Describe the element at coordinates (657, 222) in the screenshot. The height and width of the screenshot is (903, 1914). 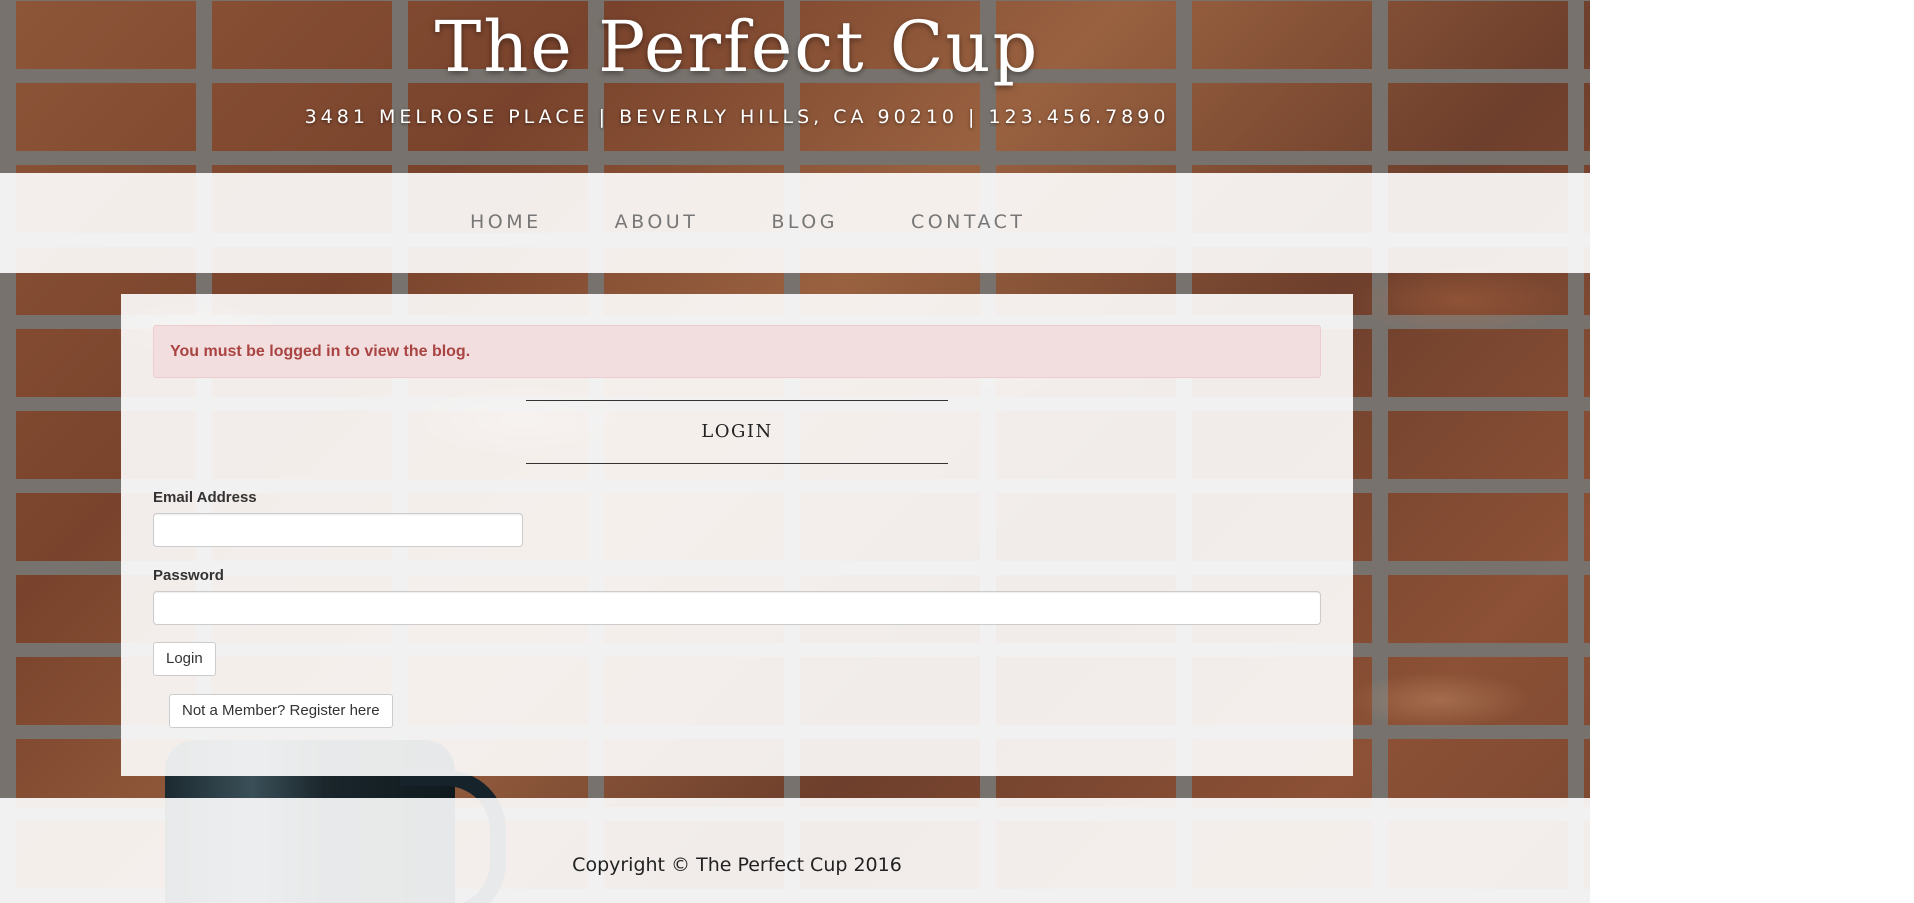
I see `nav-item-about: ABOUT` at that location.